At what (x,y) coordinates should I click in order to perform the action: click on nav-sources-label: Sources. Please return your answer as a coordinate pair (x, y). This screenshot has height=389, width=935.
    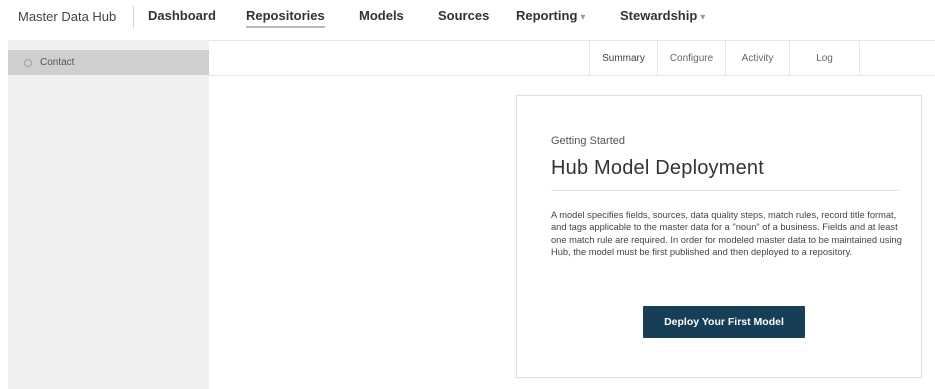
    Looking at the image, I should click on (464, 15).